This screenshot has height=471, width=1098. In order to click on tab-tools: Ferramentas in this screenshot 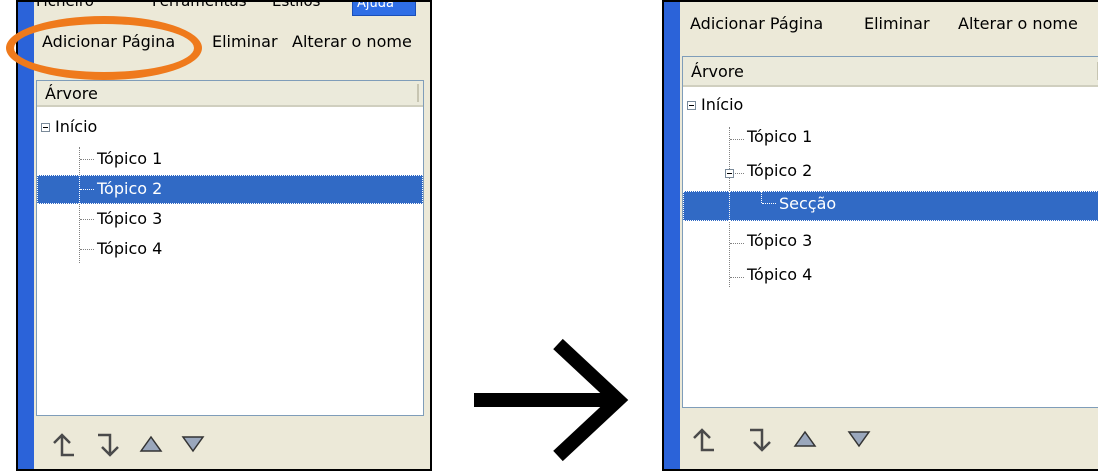, I will do `click(199, 6)`.